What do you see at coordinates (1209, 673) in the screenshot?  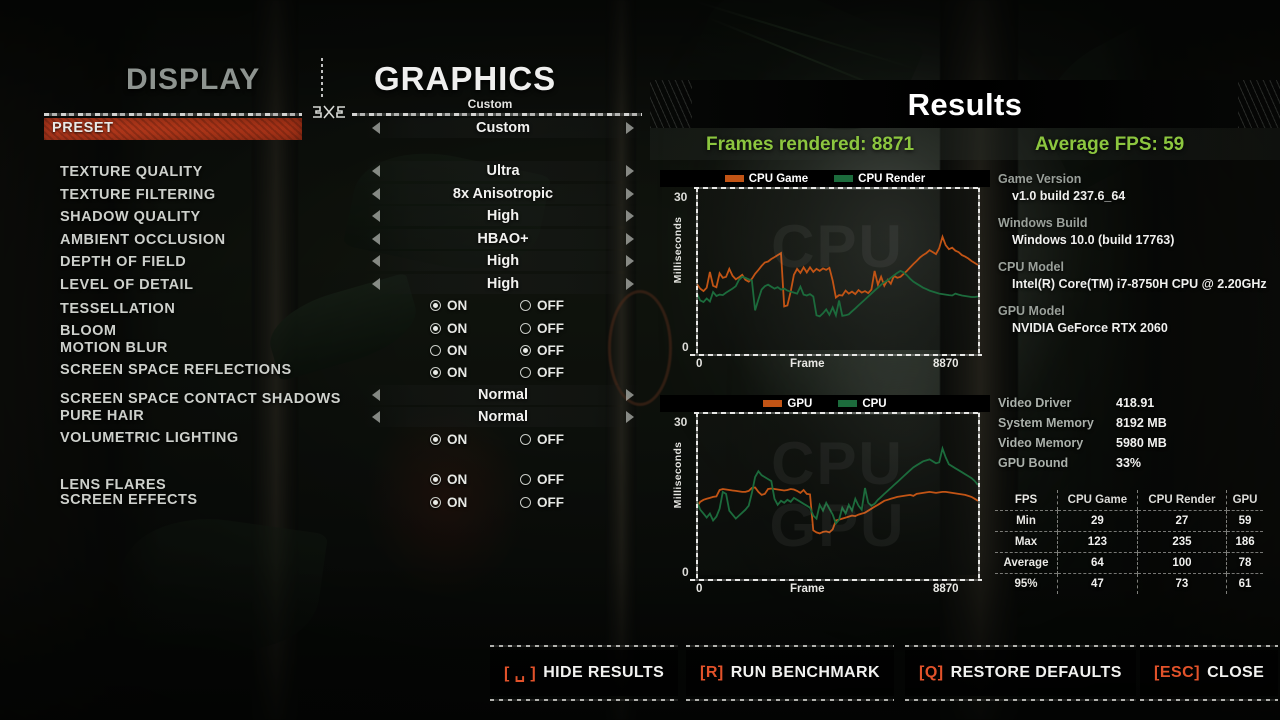 I see `action-close-button: [ESC] CLOSE` at bounding box center [1209, 673].